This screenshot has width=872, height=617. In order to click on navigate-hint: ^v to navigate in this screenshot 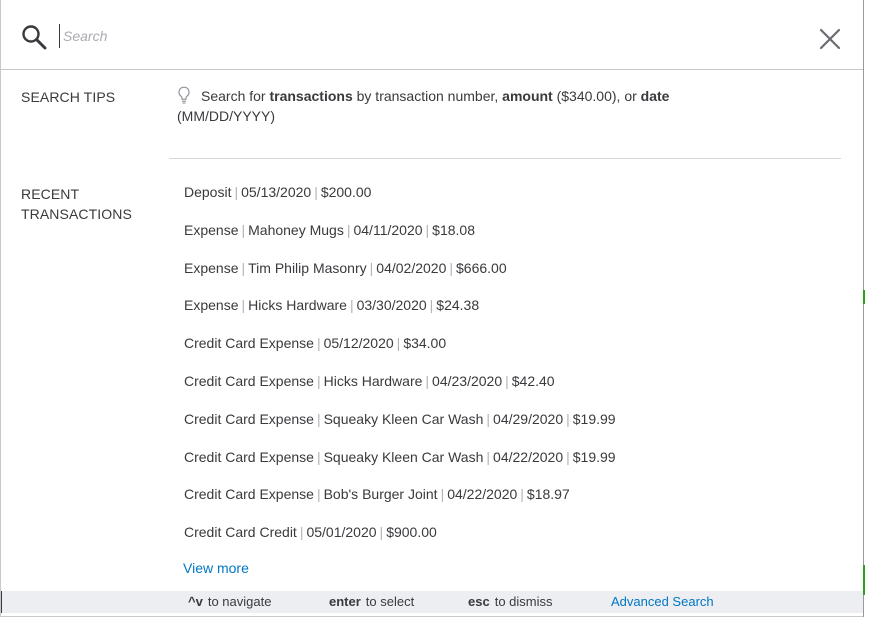, I will do `click(229, 602)`.